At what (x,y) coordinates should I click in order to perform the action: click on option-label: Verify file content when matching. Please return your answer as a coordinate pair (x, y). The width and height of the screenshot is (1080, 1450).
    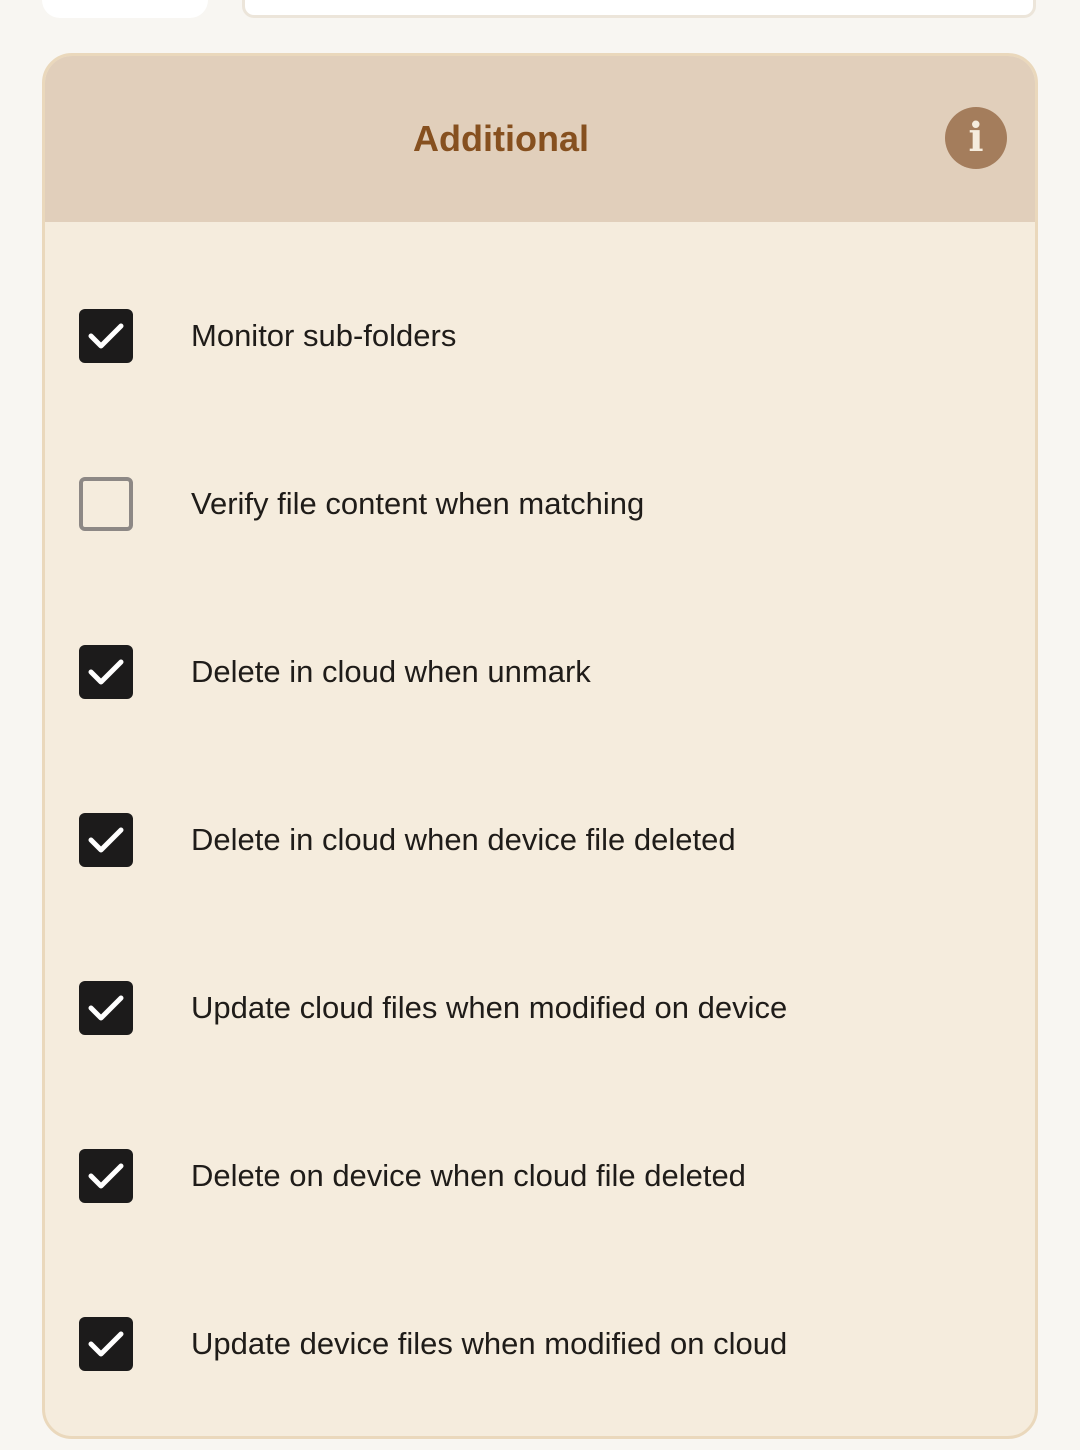
    Looking at the image, I should click on (418, 503).